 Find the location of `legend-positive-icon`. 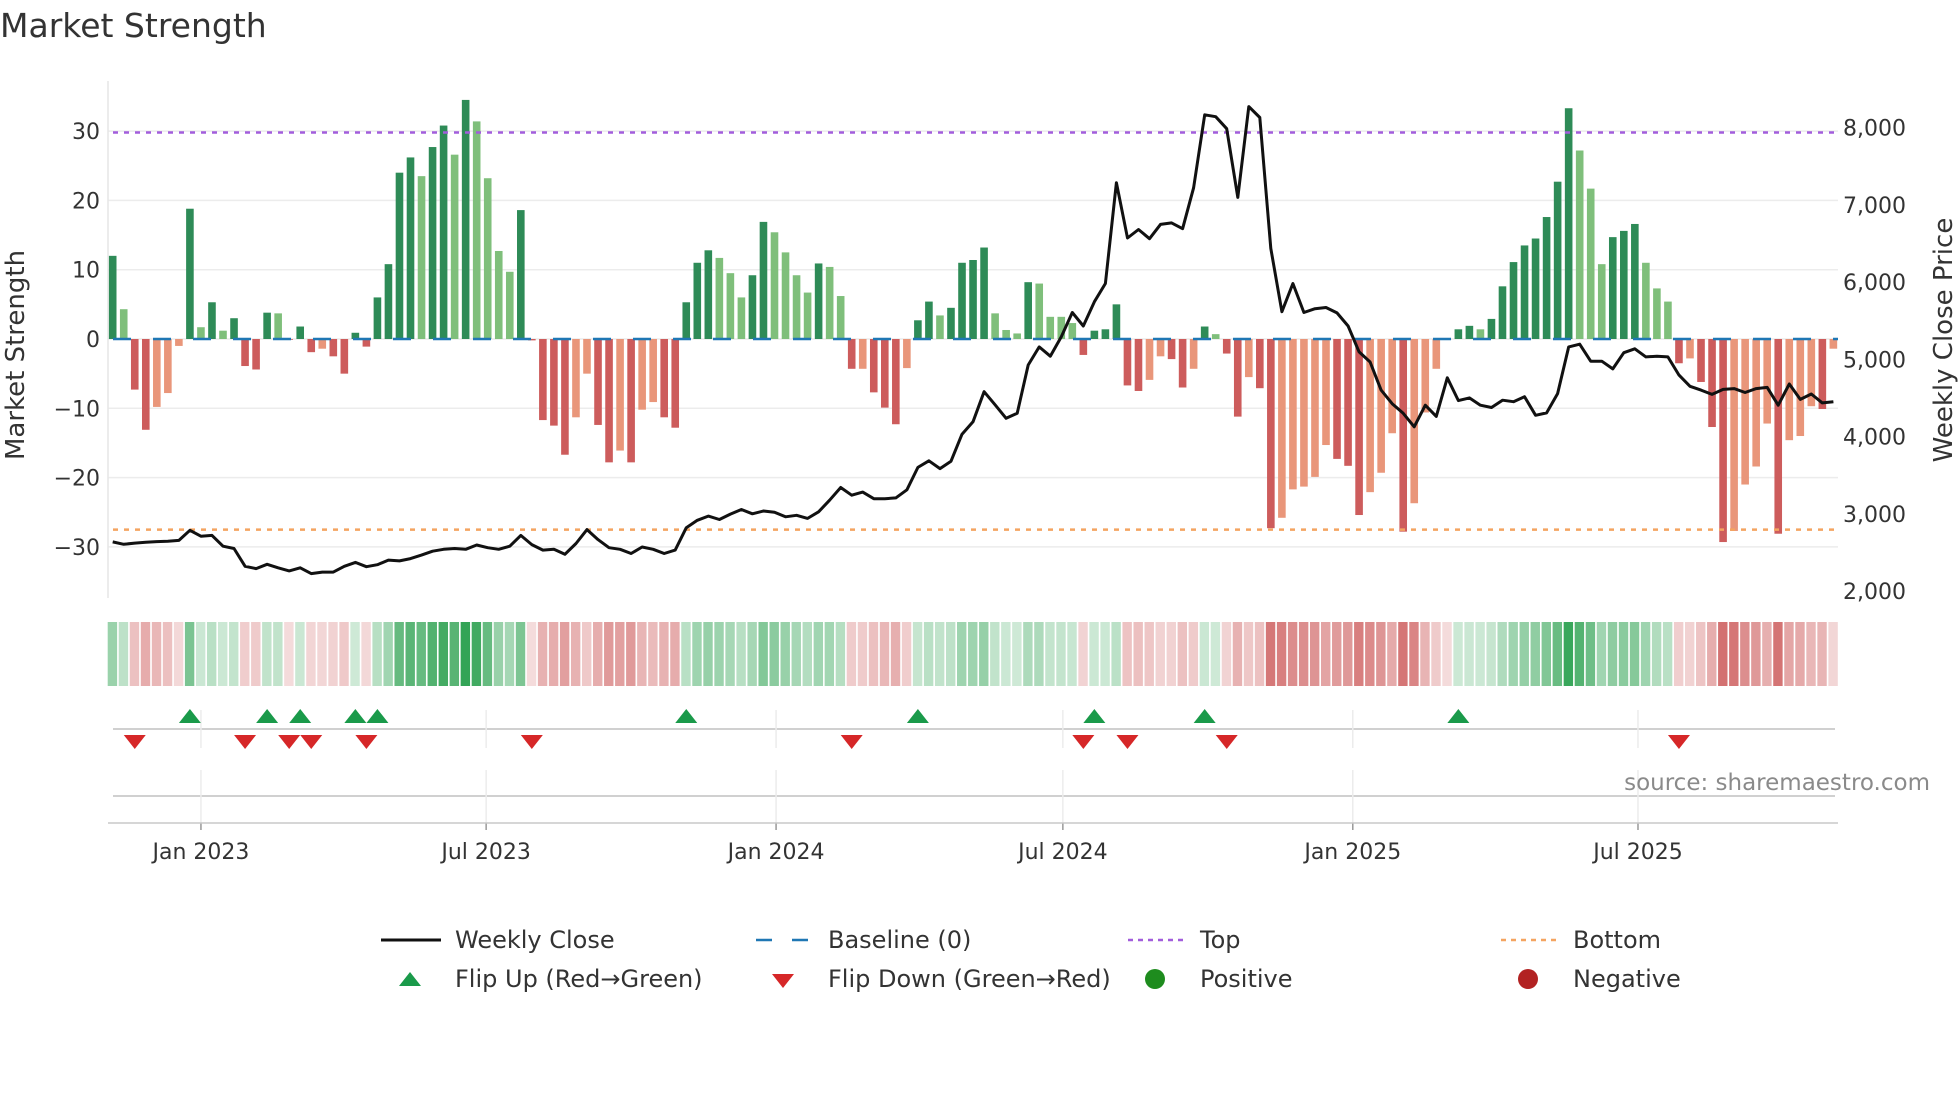

legend-positive-icon is located at coordinates (1155, 979).